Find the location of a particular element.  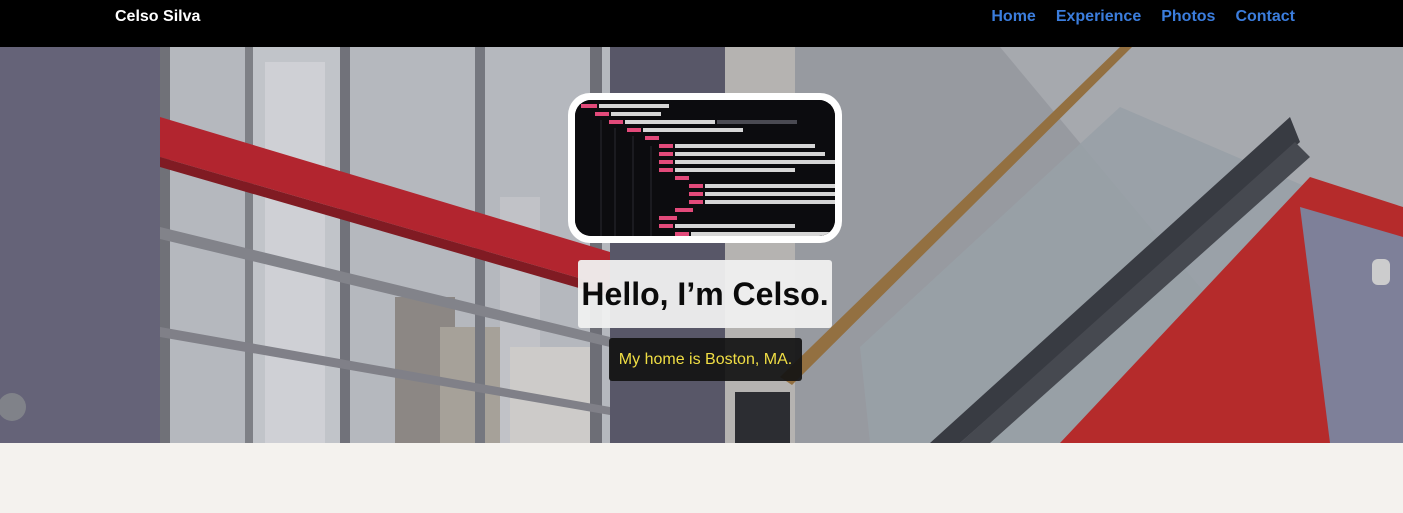

hero-subline: My home is Boston, MA. is located at coordinates (705, 359).